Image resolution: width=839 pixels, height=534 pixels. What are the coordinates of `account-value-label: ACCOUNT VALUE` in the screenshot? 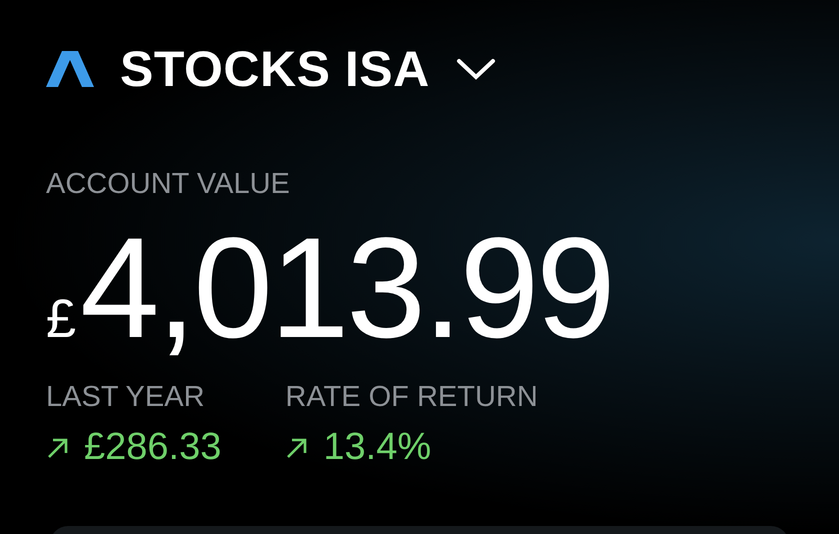 It's located at (168, 184).